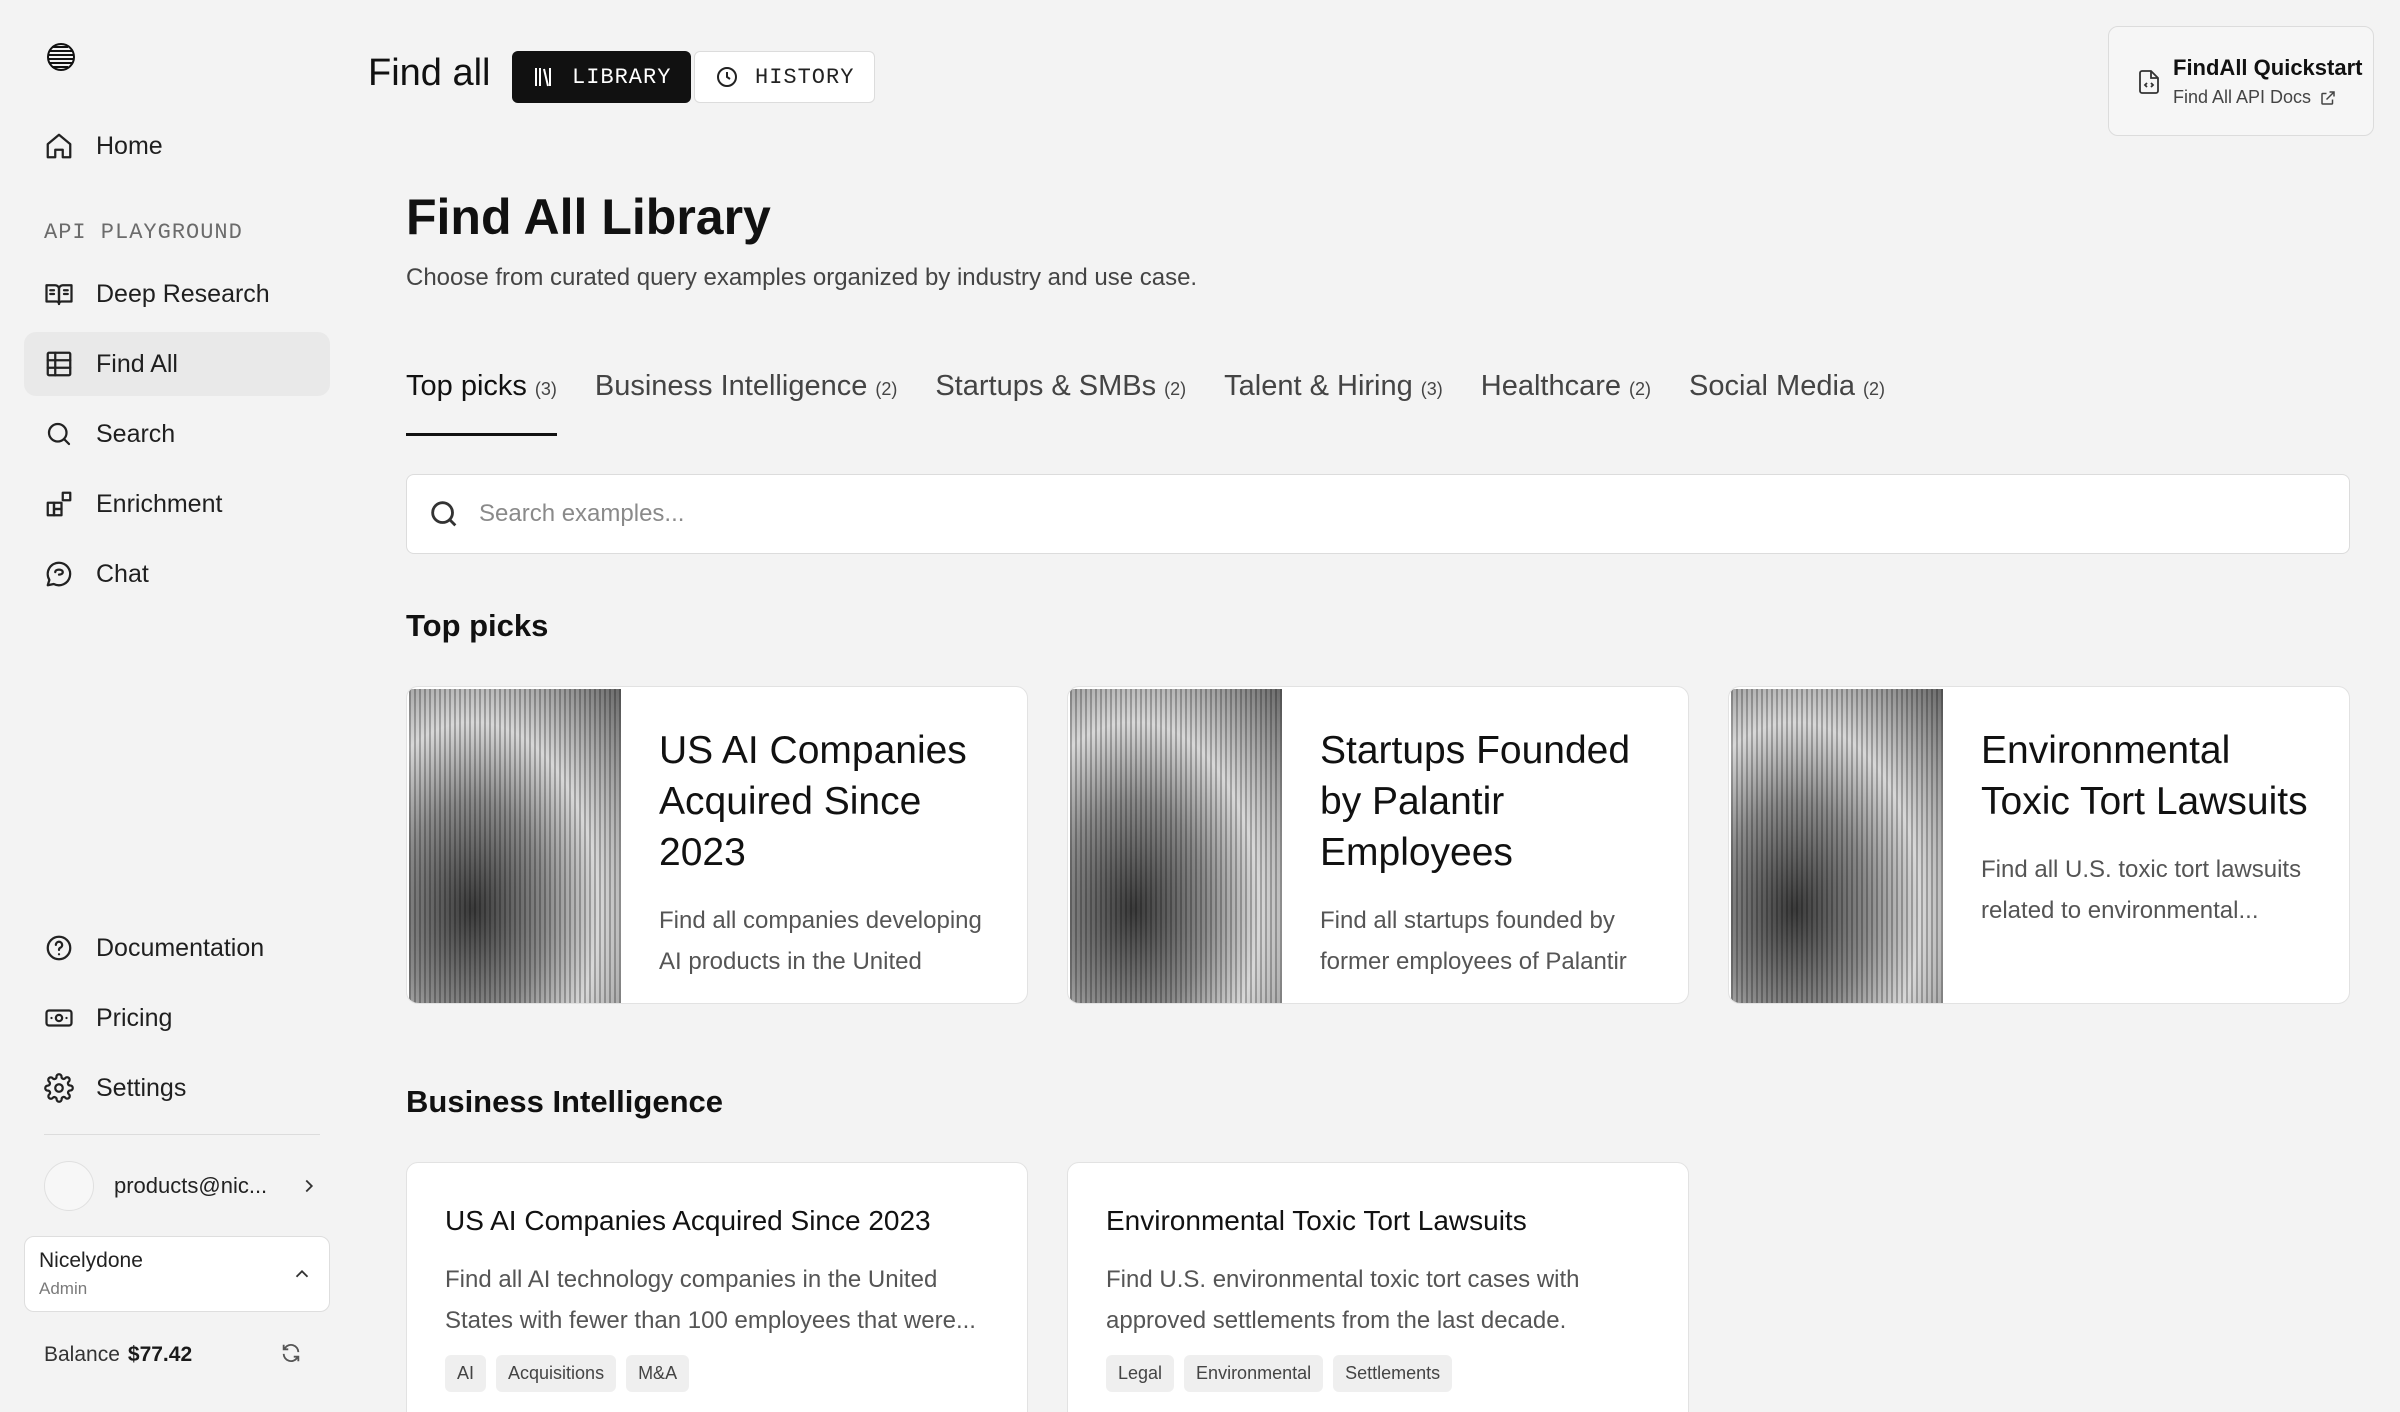 Image resolution: width=2400 pixels, height=1412 pixels. I want to click on history-label: HISTORY, so click(805, 77).